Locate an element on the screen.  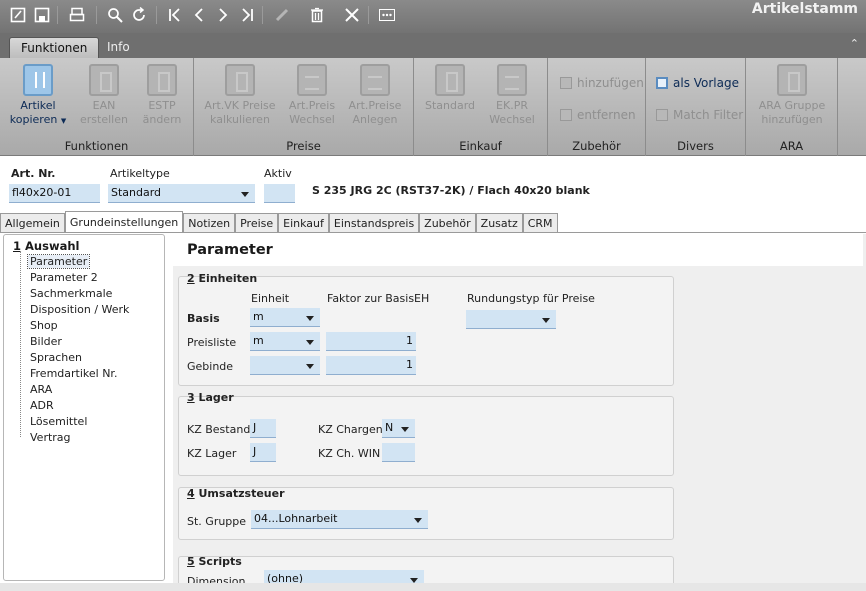
close-icon is located at coordinates (351, 14).